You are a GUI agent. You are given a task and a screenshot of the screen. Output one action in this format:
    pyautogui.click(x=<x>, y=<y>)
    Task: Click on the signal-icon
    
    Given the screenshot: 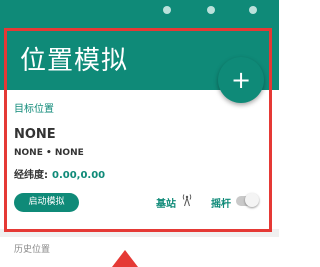 What is the action you would take?
    pyautogui.click(x=211, y=10)
    